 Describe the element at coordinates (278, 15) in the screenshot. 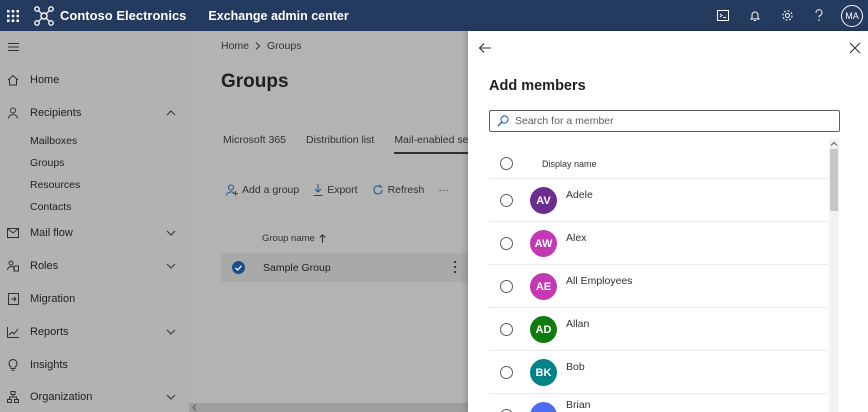

I see `app-title: Exchange admin center` at that location.